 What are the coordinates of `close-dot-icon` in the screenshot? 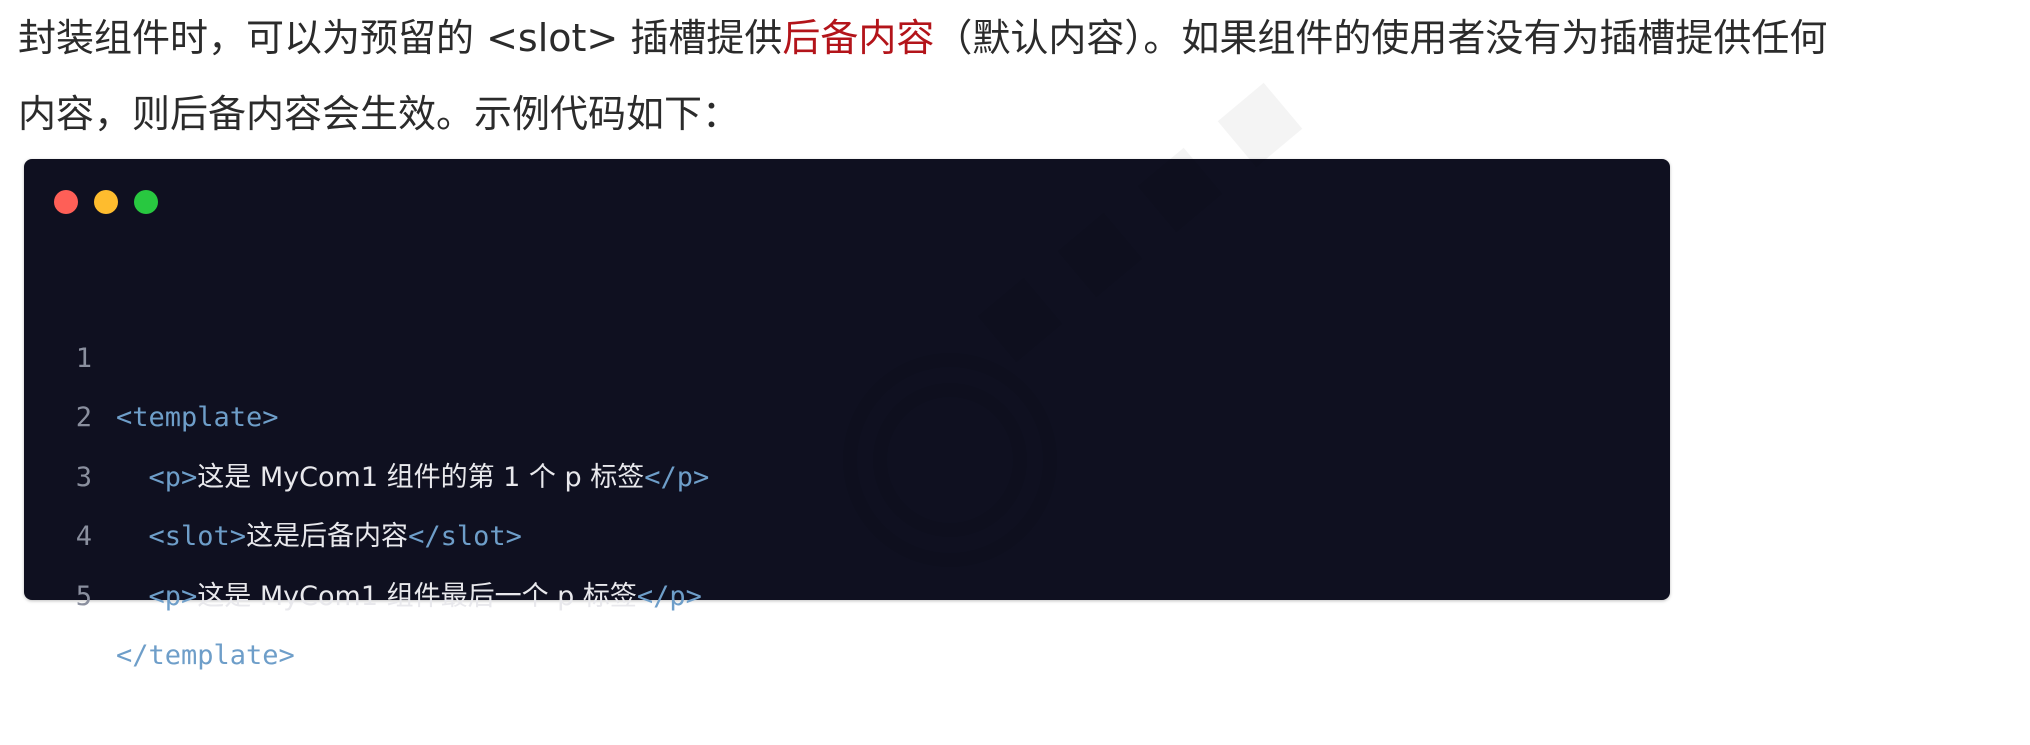 It's located at (66, 202).